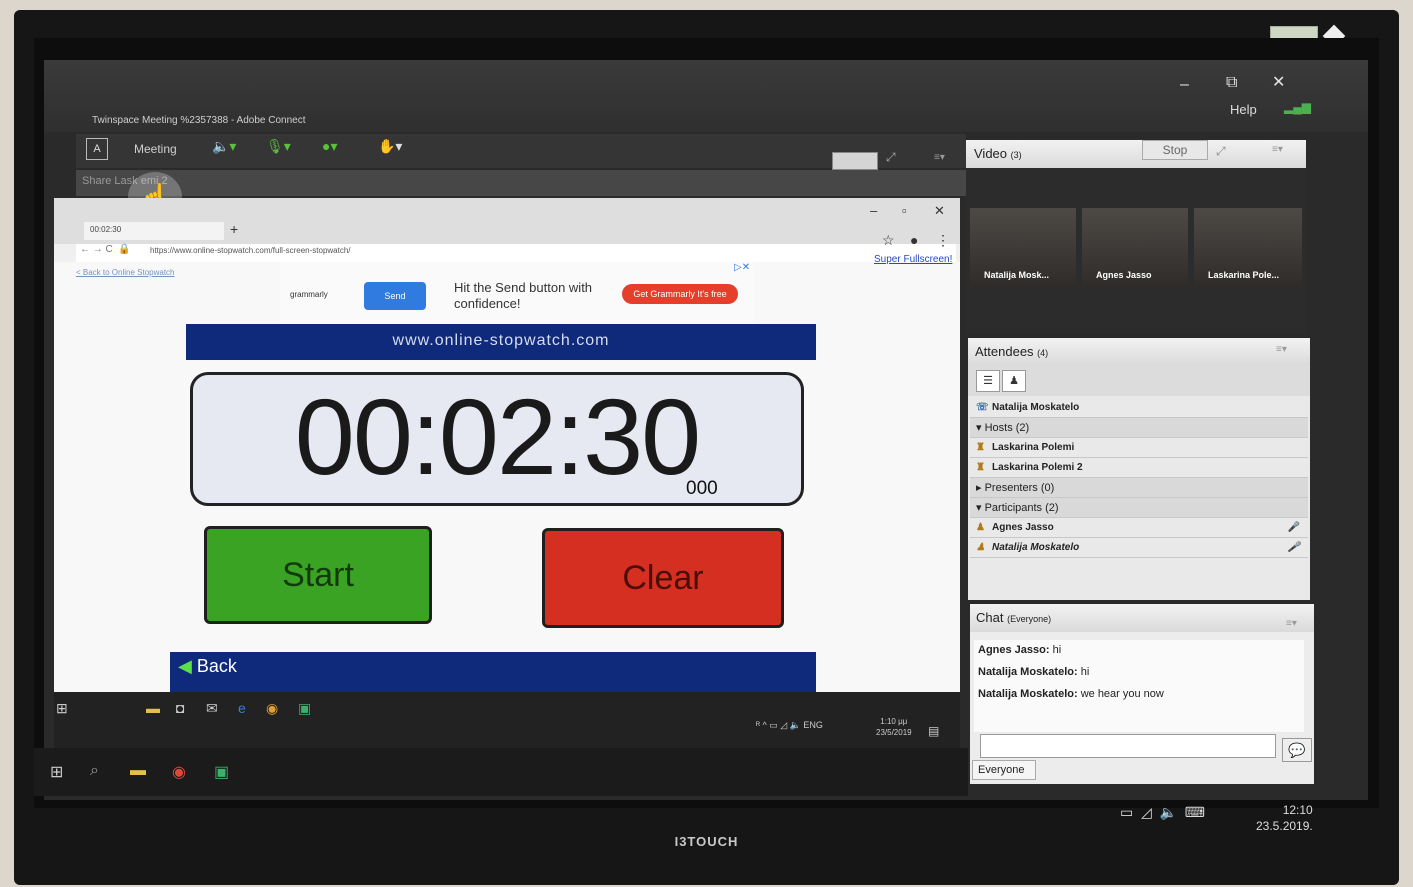 The image size is (1413, 887). Describe the element at coordinates (395, 296) in the screenshot. I see `ad-send-button: Send` at that location.